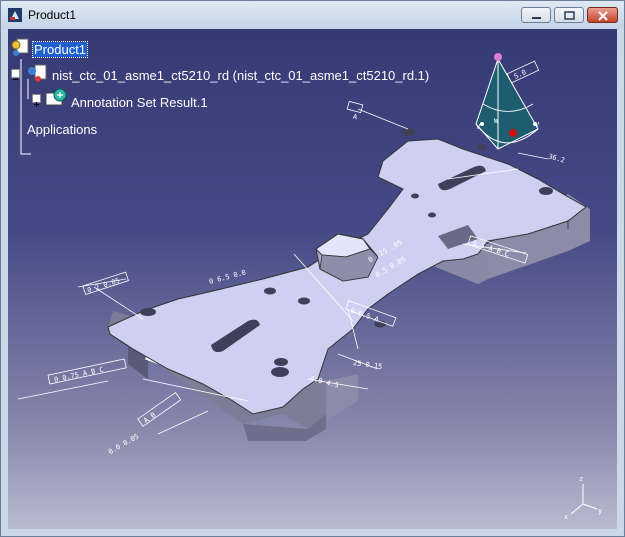 This screenshot has height=537, width=625. Describe the element at coordinates (15, 79) in the screenshot. I see `minus-icon` at that location.